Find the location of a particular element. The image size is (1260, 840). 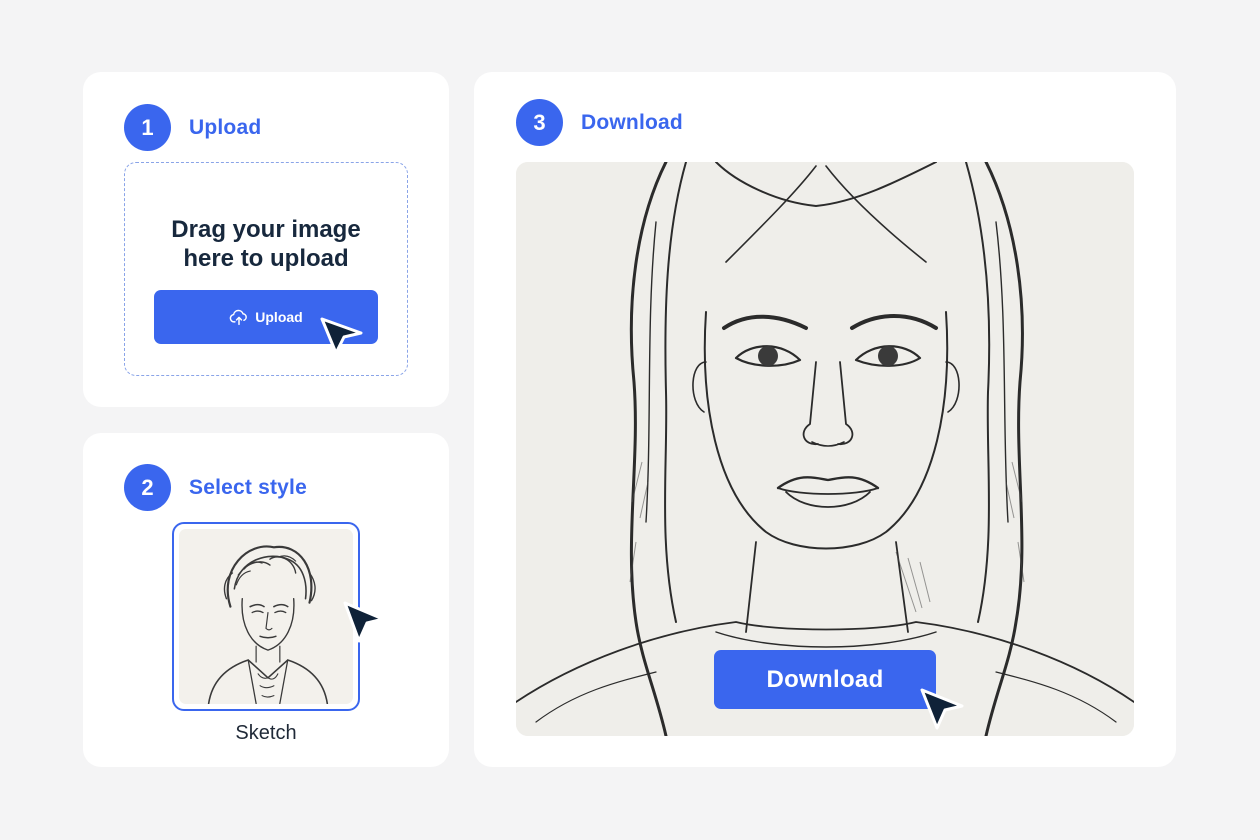

sketch-style-preview is located at coordinates (266, 616).